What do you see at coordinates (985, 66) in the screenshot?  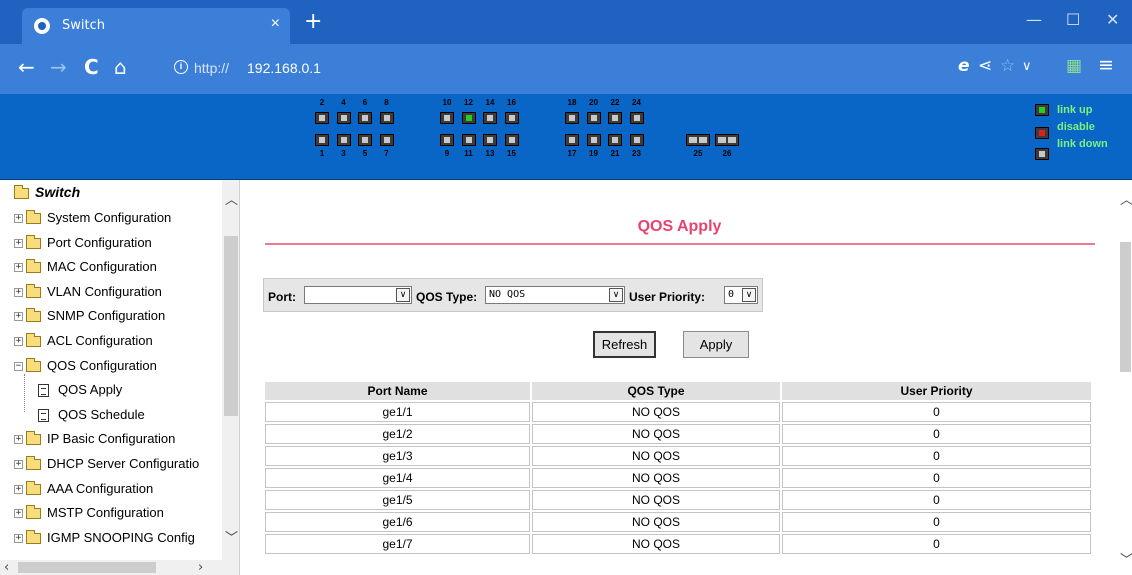 I see `share-icon: ⋖` at bounding box center [985, 66].